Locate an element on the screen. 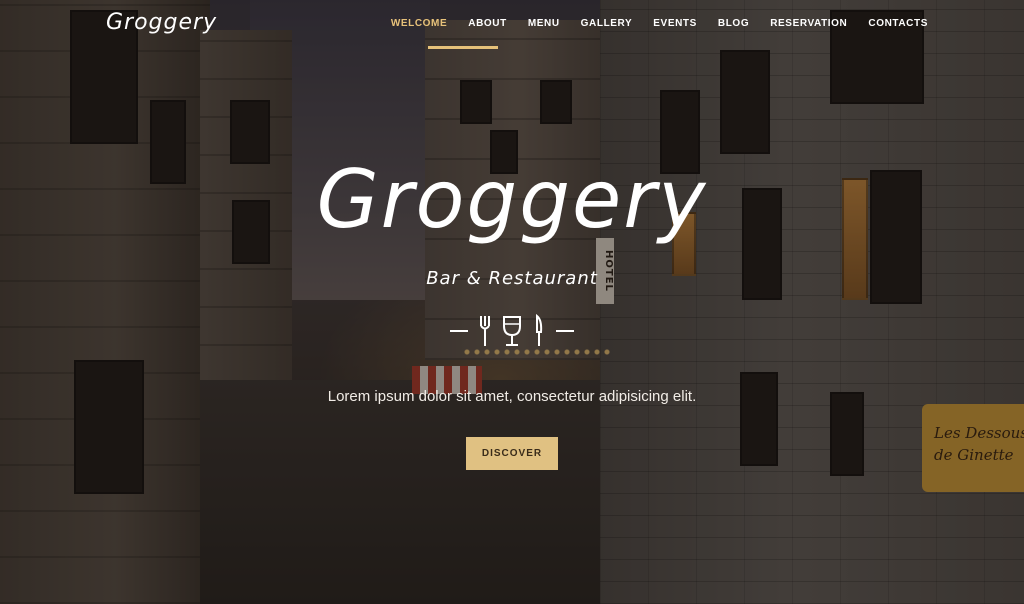 The height and width of the screenshot is (604, 1024). nav-item-welcome: WELCOME is located at coordinates (419, 25).